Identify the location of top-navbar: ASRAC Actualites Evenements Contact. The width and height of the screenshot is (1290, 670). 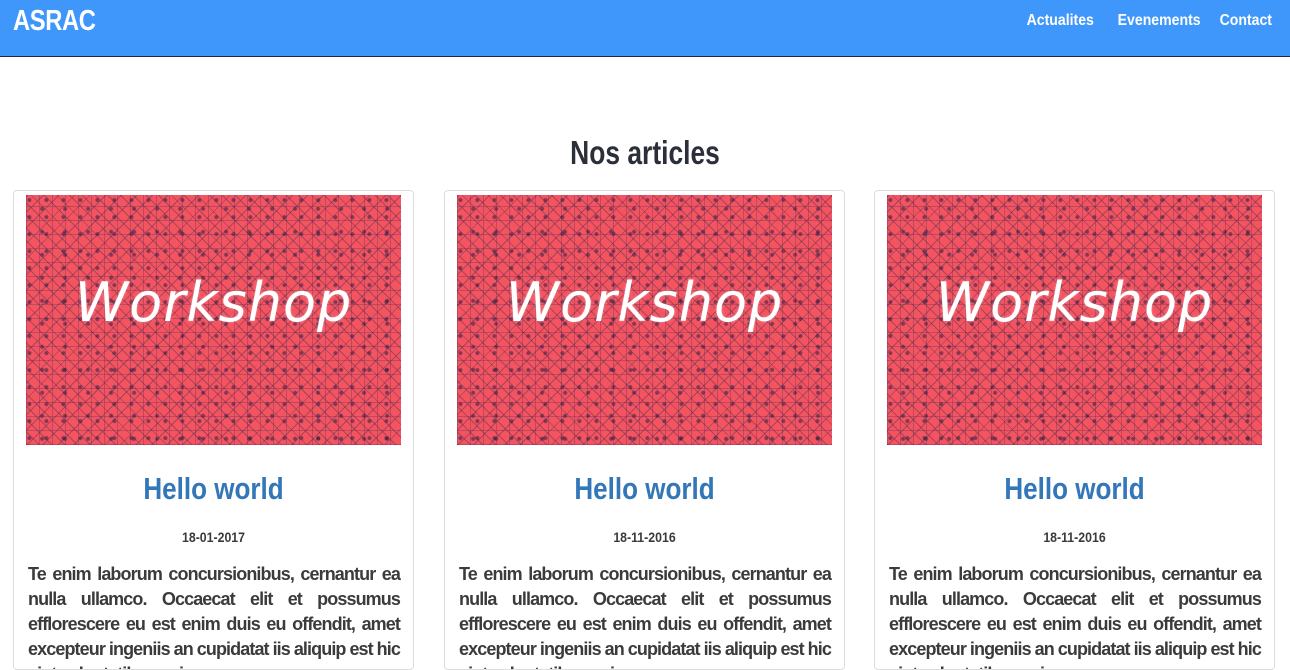
(645, 28).